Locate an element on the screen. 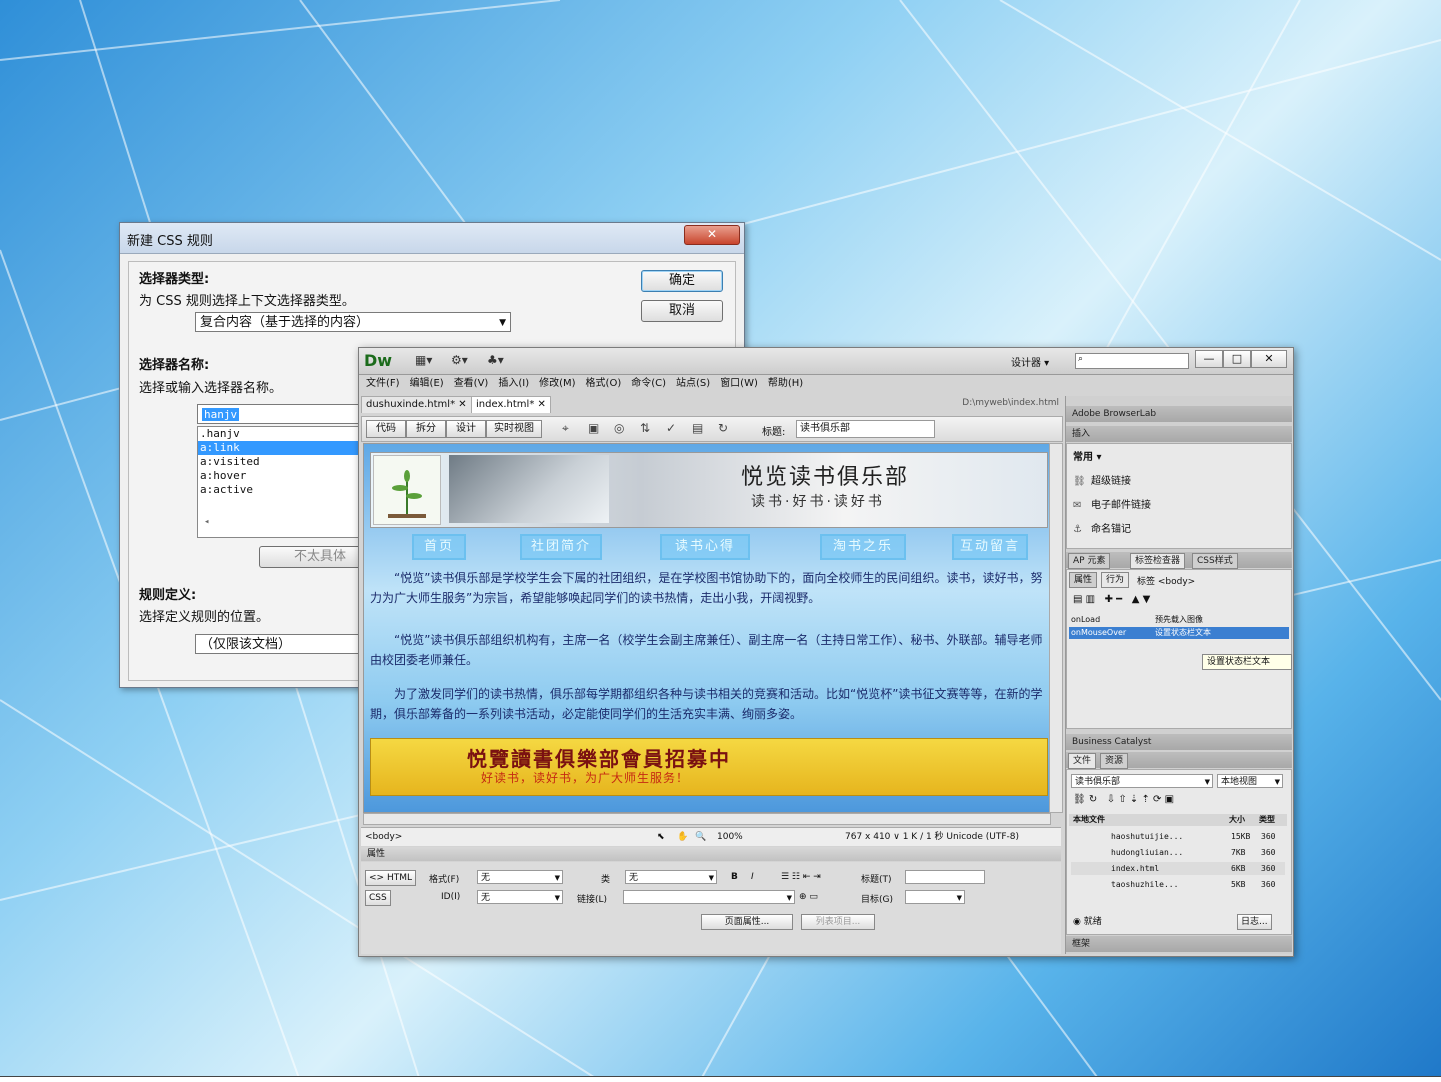 This screenshot has width=1441, height=1082. behavior-toolbar: ▤ ▥ ✚ ━ ▲ ▼ is located at coordinates (1111, 599).